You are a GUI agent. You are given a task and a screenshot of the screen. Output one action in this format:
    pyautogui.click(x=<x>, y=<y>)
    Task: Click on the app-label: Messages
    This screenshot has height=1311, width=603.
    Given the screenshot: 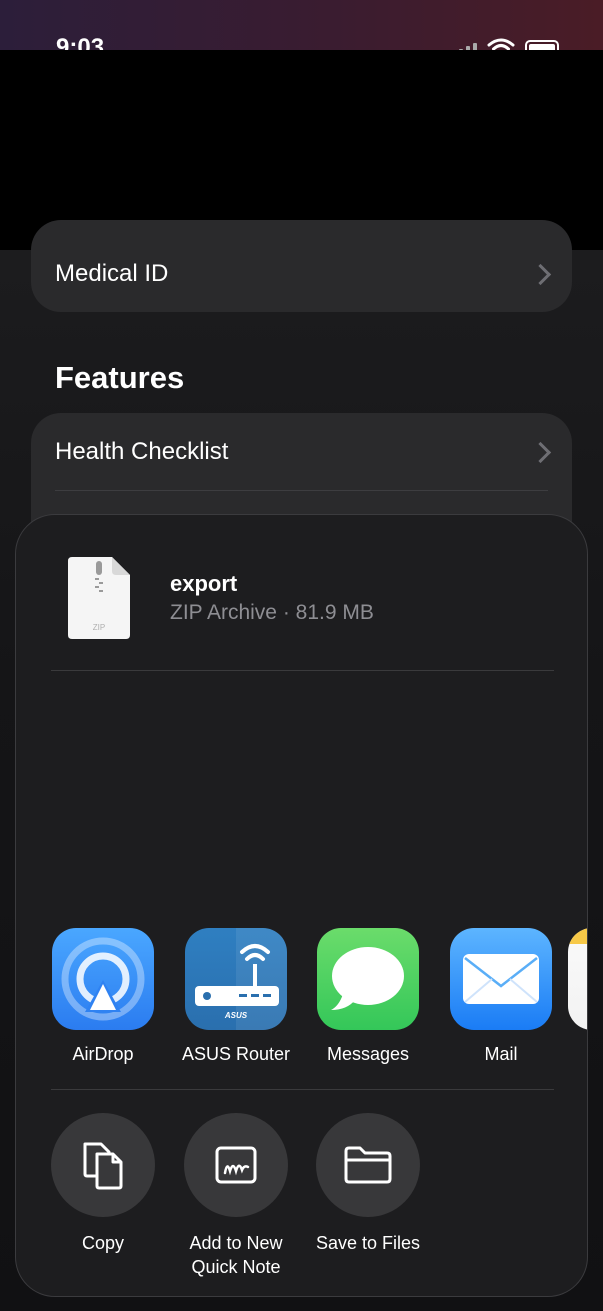 What is the action you would take?
    pyautogui.click(x=368, y=1054)
    